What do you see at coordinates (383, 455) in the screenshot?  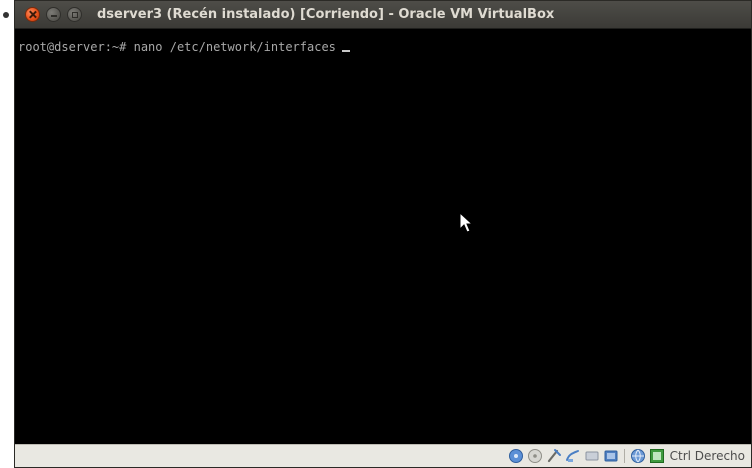 I see `status-bar: Ctrl Derecho` at bounding box center [383, 455].